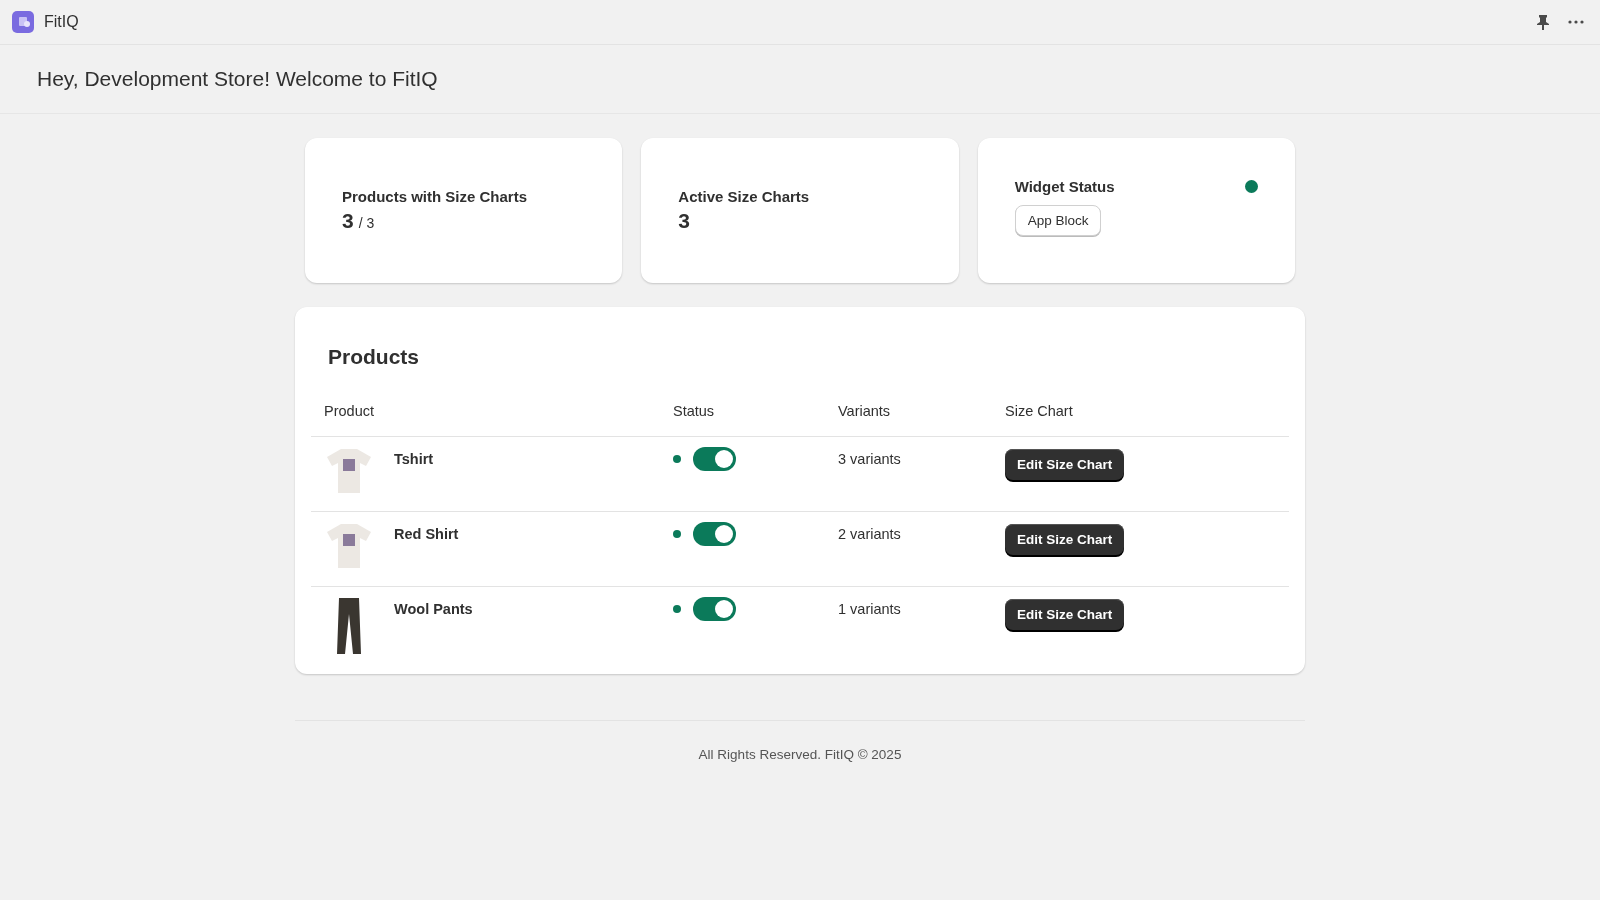  What do you see at coordinates (800, 754) in the screenshot?
I see `footer-text: All Rights Reserved. FitIQ © 2025` at bounding box center [800, 754].